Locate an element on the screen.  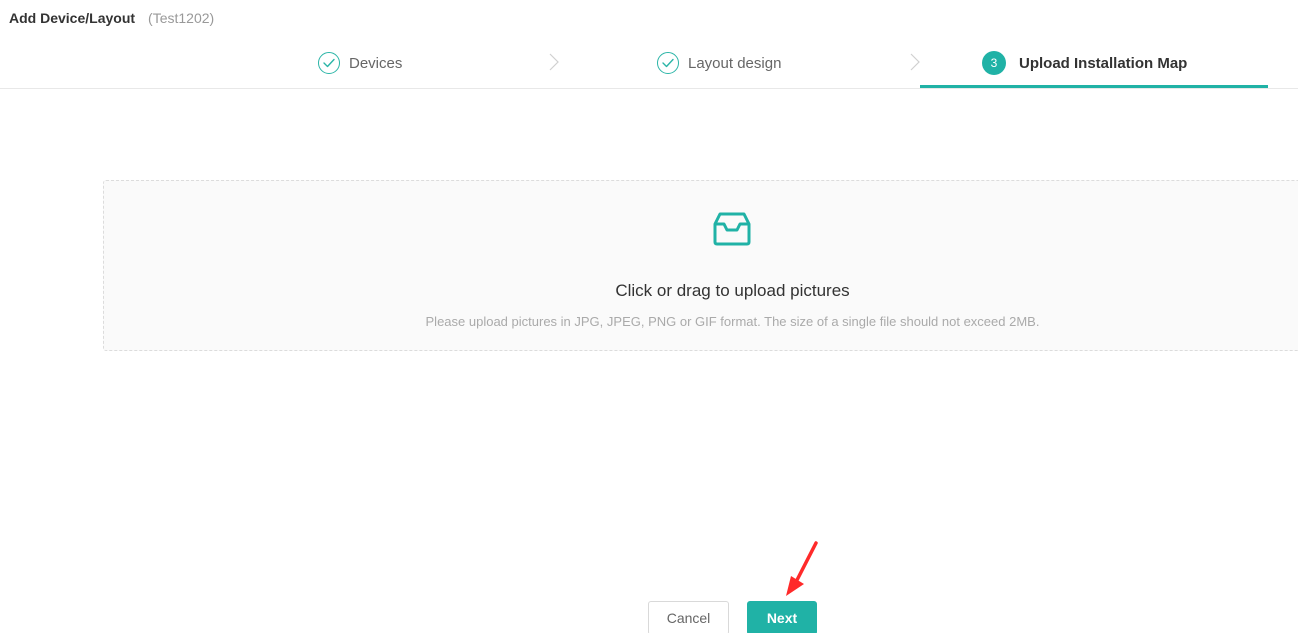
inbox-icon is located at coordinates (732, 229).